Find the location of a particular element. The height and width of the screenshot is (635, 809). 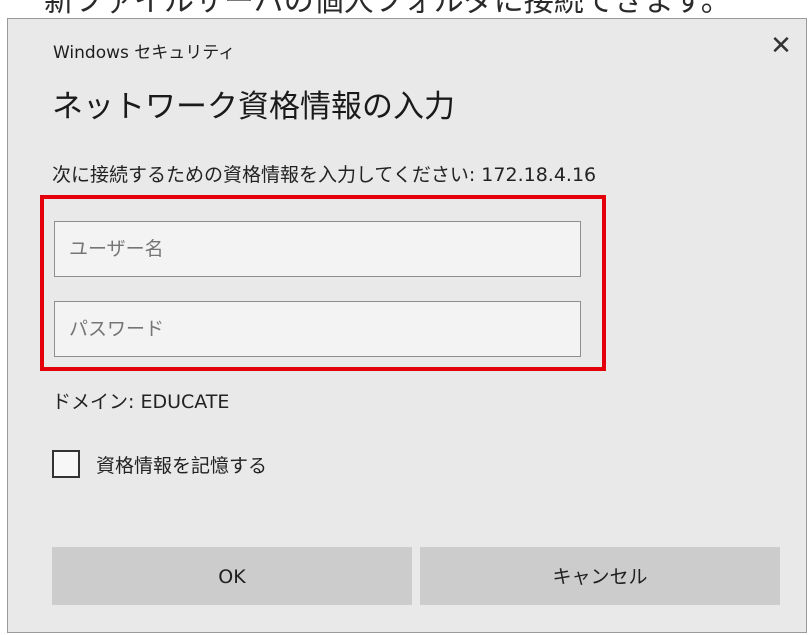

remember-checkbox is located at coordinates (66, 464).